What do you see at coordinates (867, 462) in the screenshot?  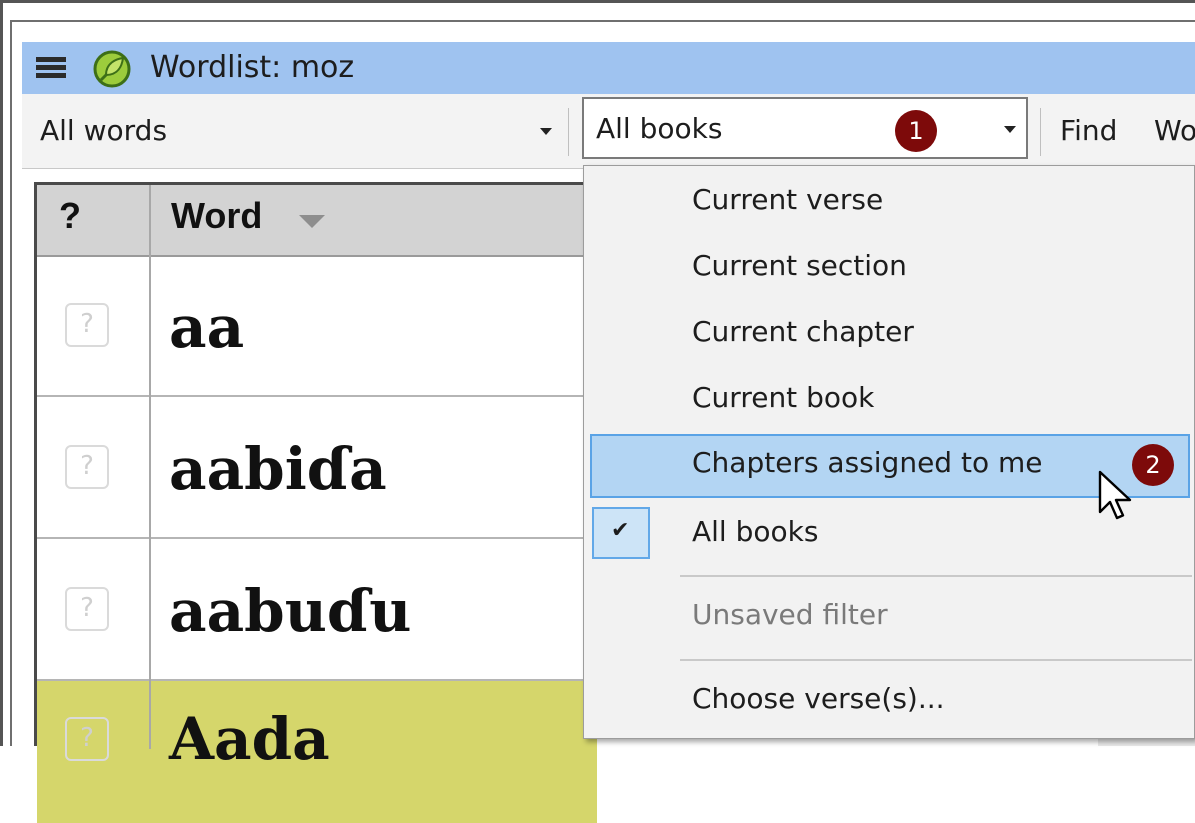 I see `menu-item-label: Chapters assigned to me` at bounding box center [867, 462].